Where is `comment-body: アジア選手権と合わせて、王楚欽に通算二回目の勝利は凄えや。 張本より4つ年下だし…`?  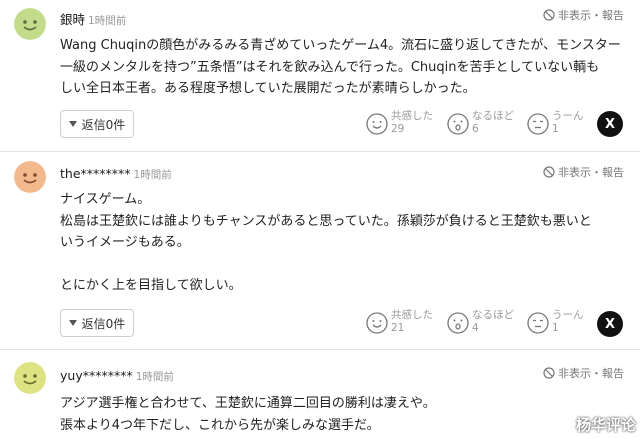
comment-body: アジア選手権と合わせて、王楚欽に通算二回目の勝利は凄えや。 張本より4つ年下だし… is located at coordinates (345, 414).